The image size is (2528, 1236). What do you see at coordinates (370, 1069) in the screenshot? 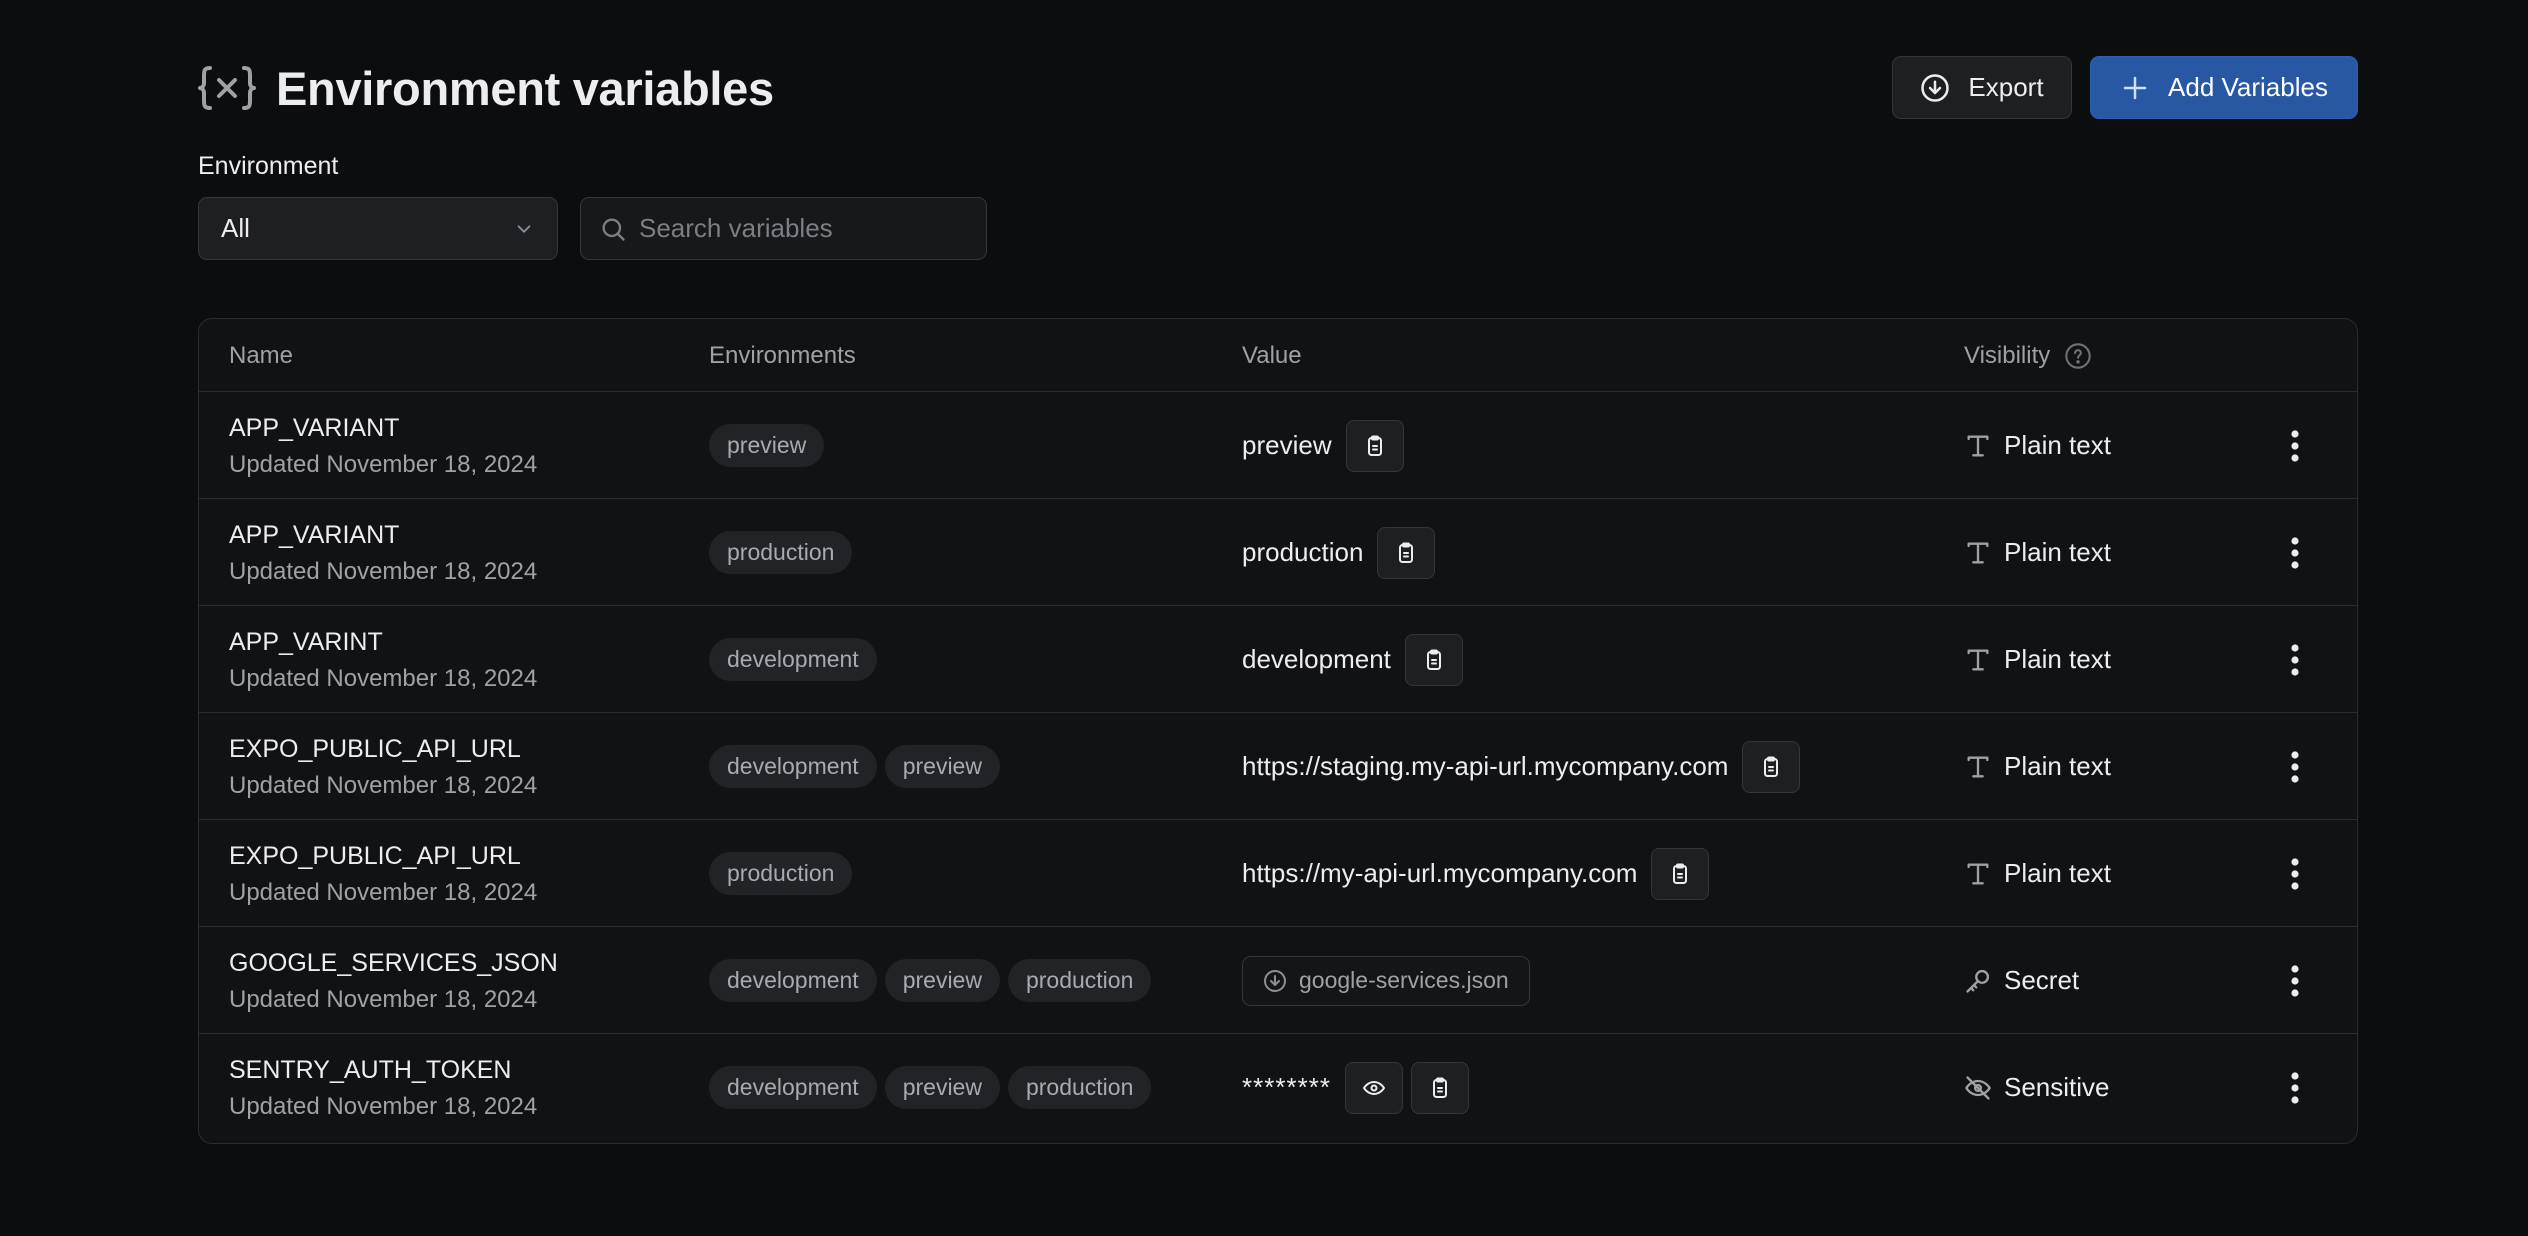
I see `variable-name: SENTRY_AUTH_TOKEN` at bounding box center [370, 1069].